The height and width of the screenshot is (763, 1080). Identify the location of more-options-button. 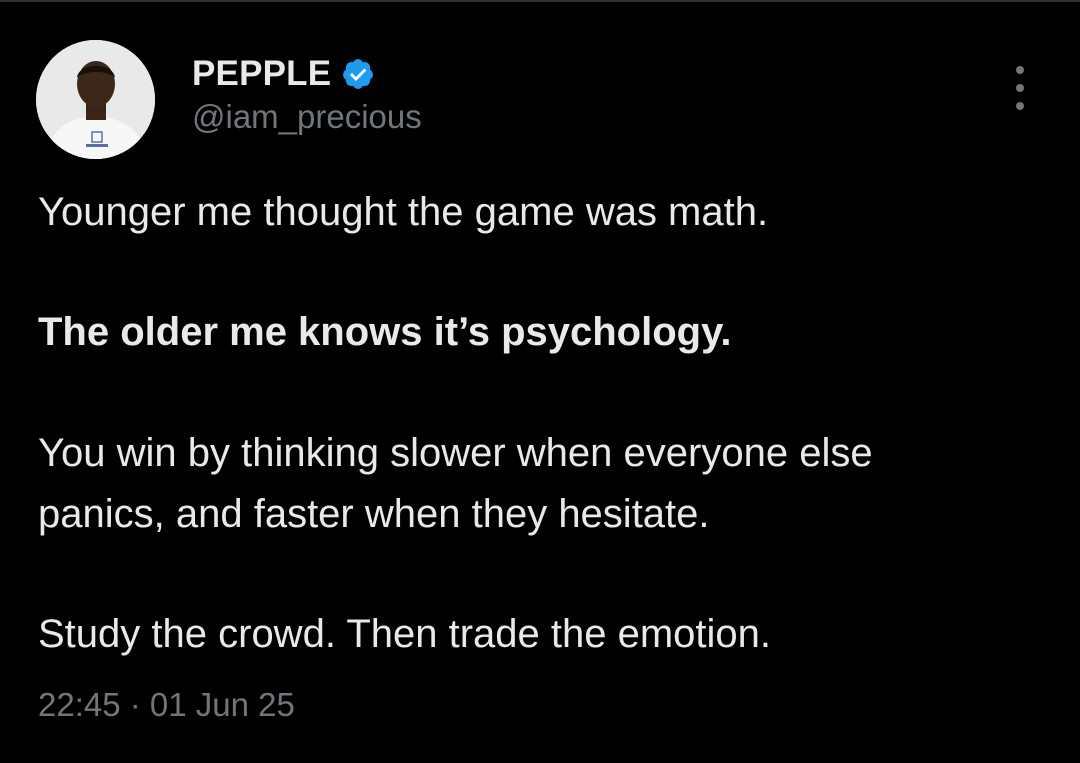
(1020, 88).